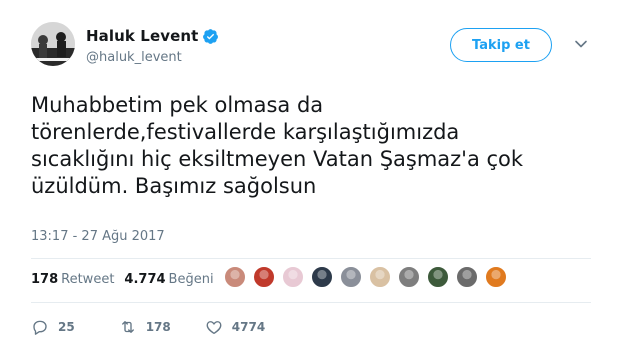  I want to click on like-stat-count: 4.774, so click(144, 279).